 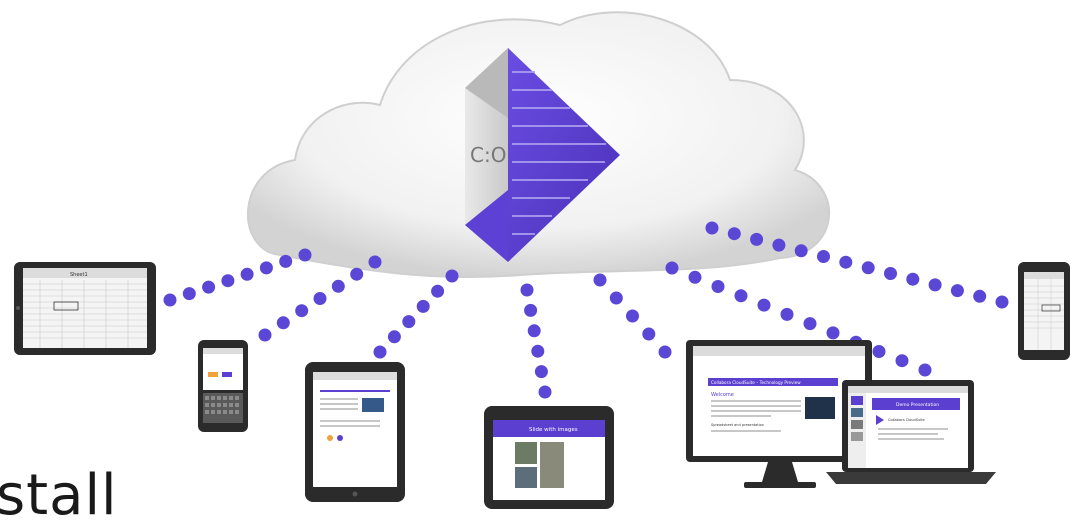 What do you see at coordinates (737, 425) in the screenshot?
I see `monitor-section: Spreadsheet and presentation` at bounding box center [737, 425].